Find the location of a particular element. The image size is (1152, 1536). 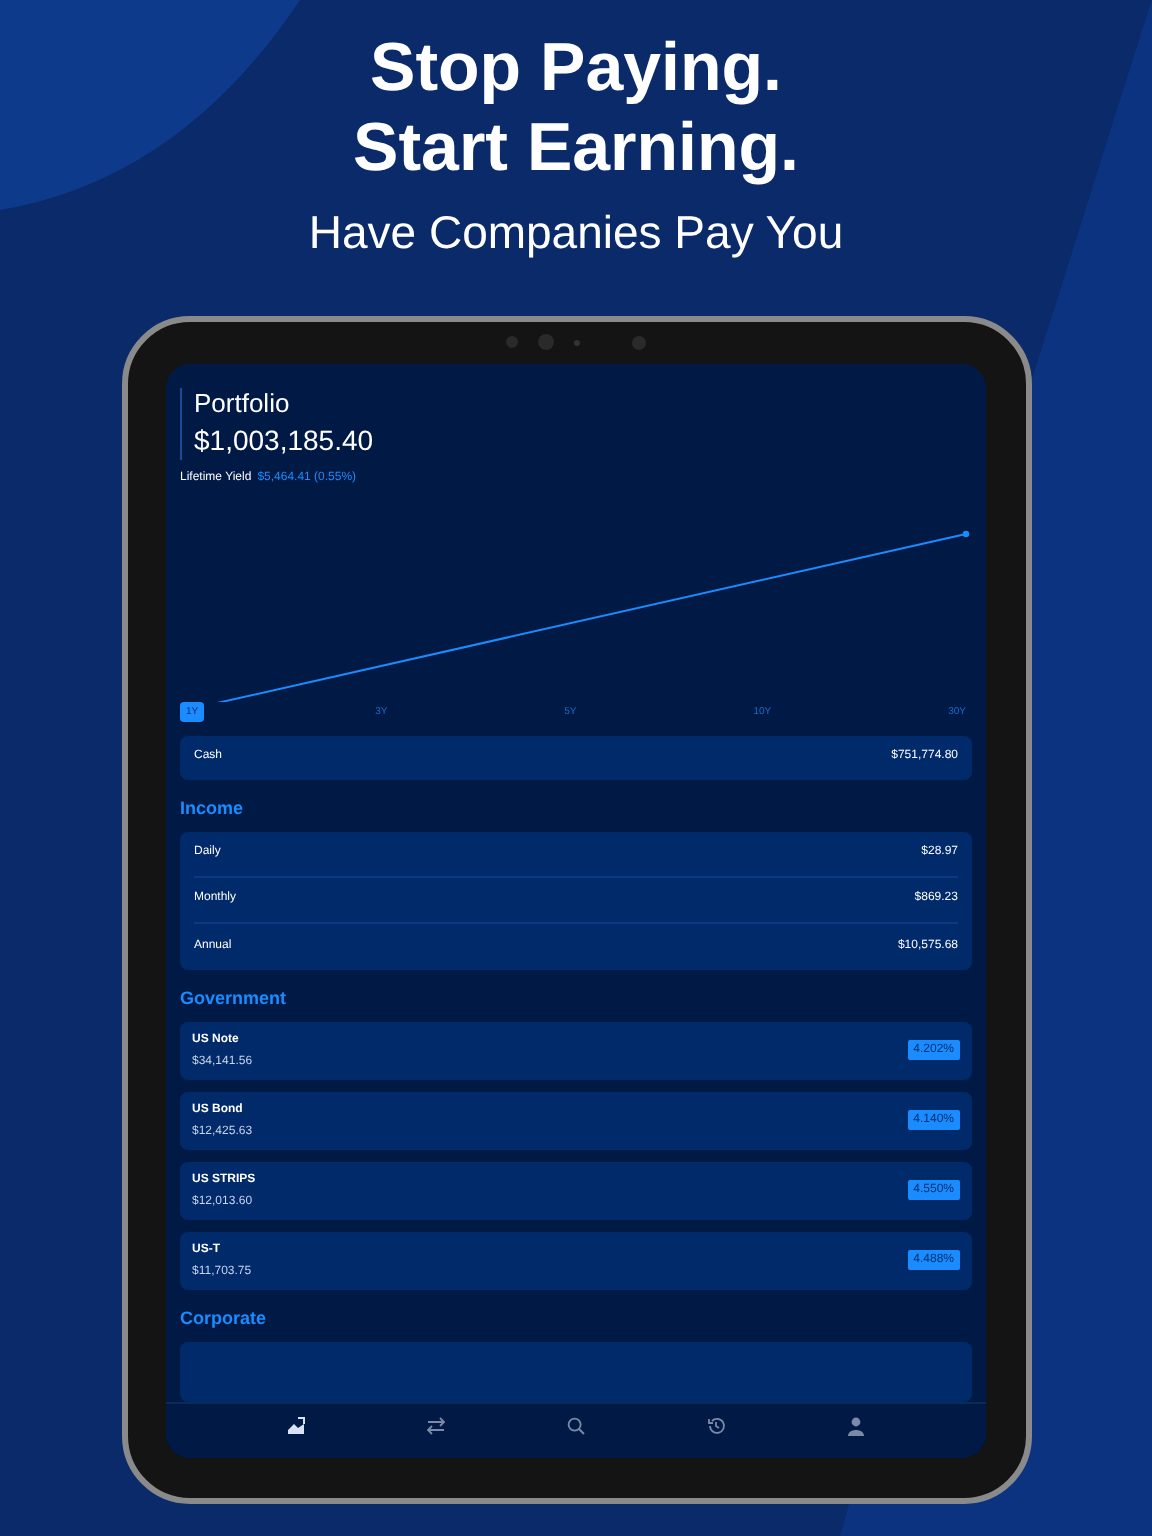

search-icon is located at coordinates (576, 1425).